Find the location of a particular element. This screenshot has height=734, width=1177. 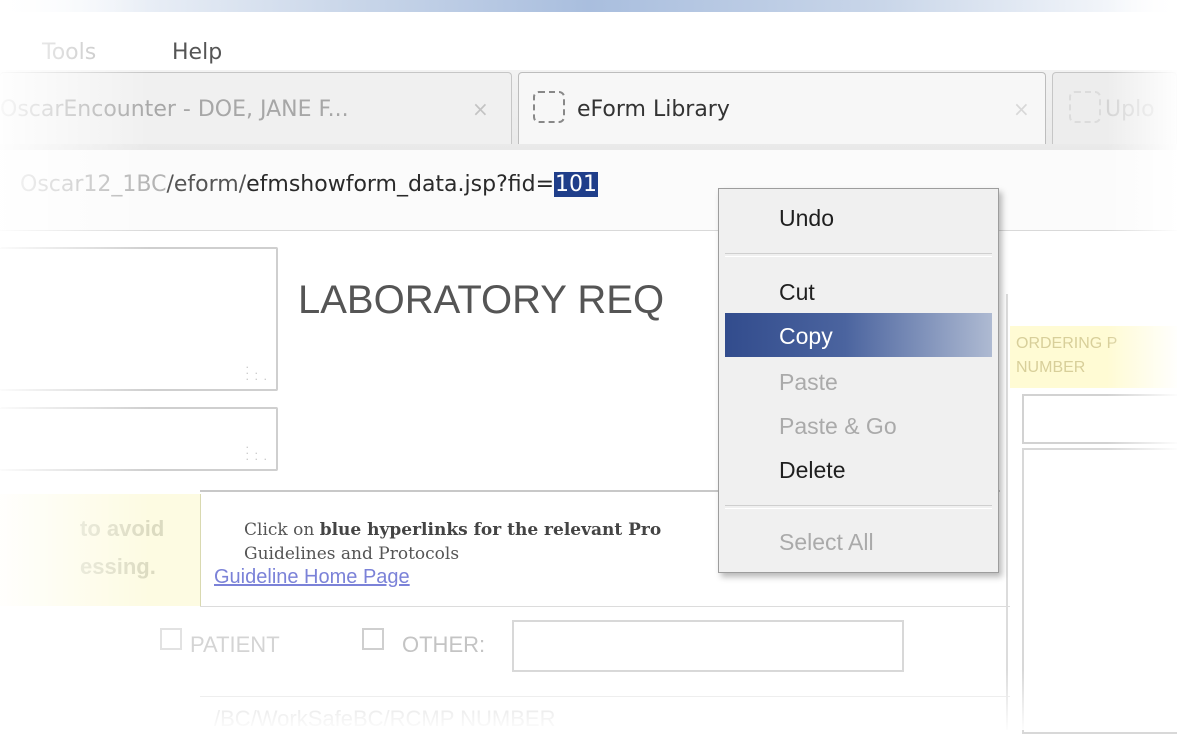

form-title: LABORATORY REQ is located at coordinates (481, 300).